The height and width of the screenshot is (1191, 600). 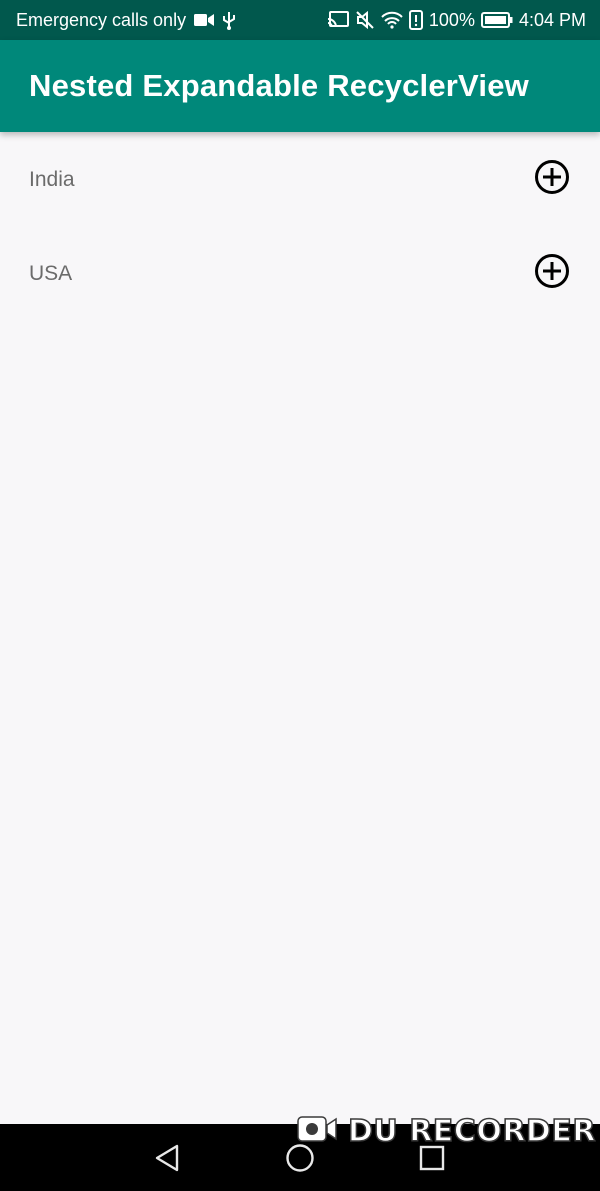 I want to click on list-item-usa: USA, so click(x=300, y=273).